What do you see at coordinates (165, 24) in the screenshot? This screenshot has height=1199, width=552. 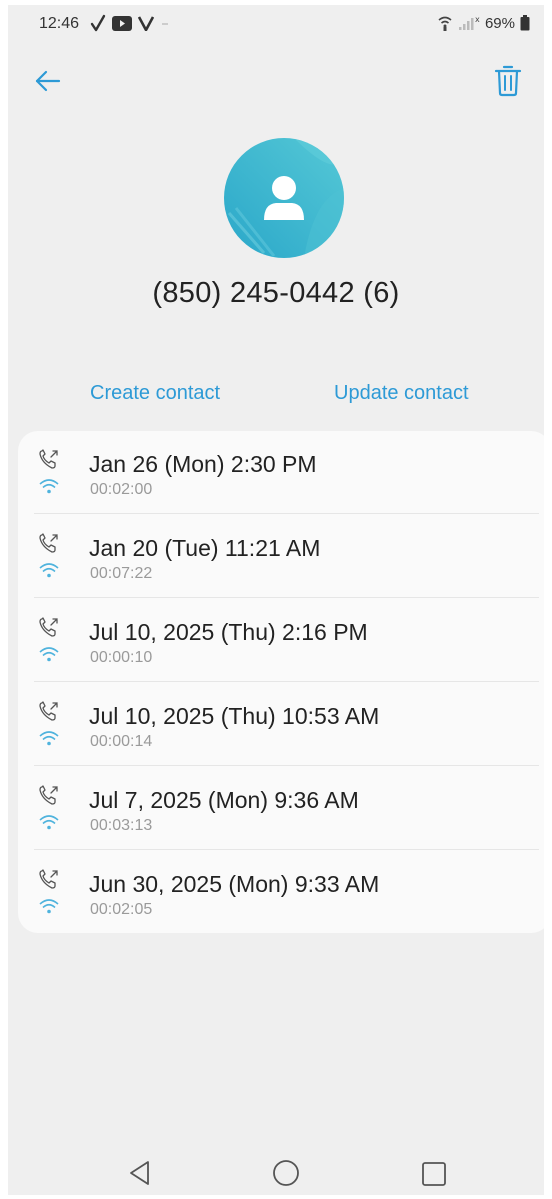 I see `dash-icon` at bounding box center [165, 24].